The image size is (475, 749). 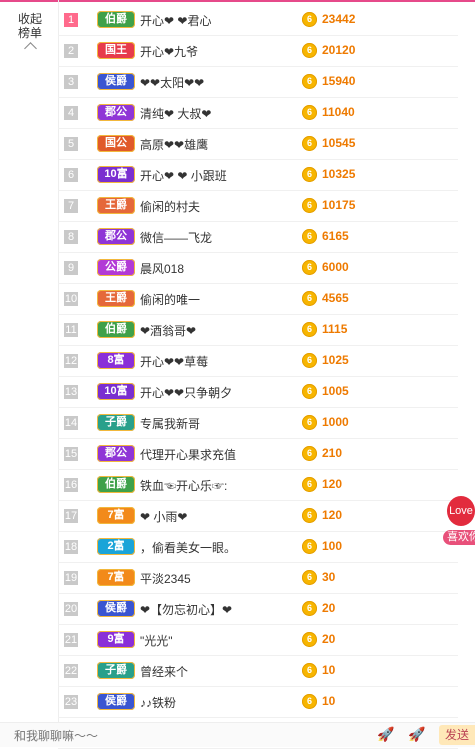 What do you see at coordinates (170, 206) in the screenshot?
I see `user-nickname: 偷闲的村夫` at bounding box center [170, 206].